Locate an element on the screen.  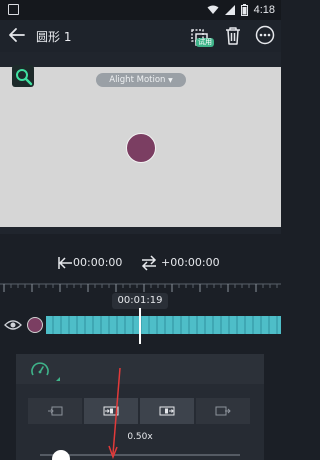
speed-mode-group is located at coordinates (139, 411).